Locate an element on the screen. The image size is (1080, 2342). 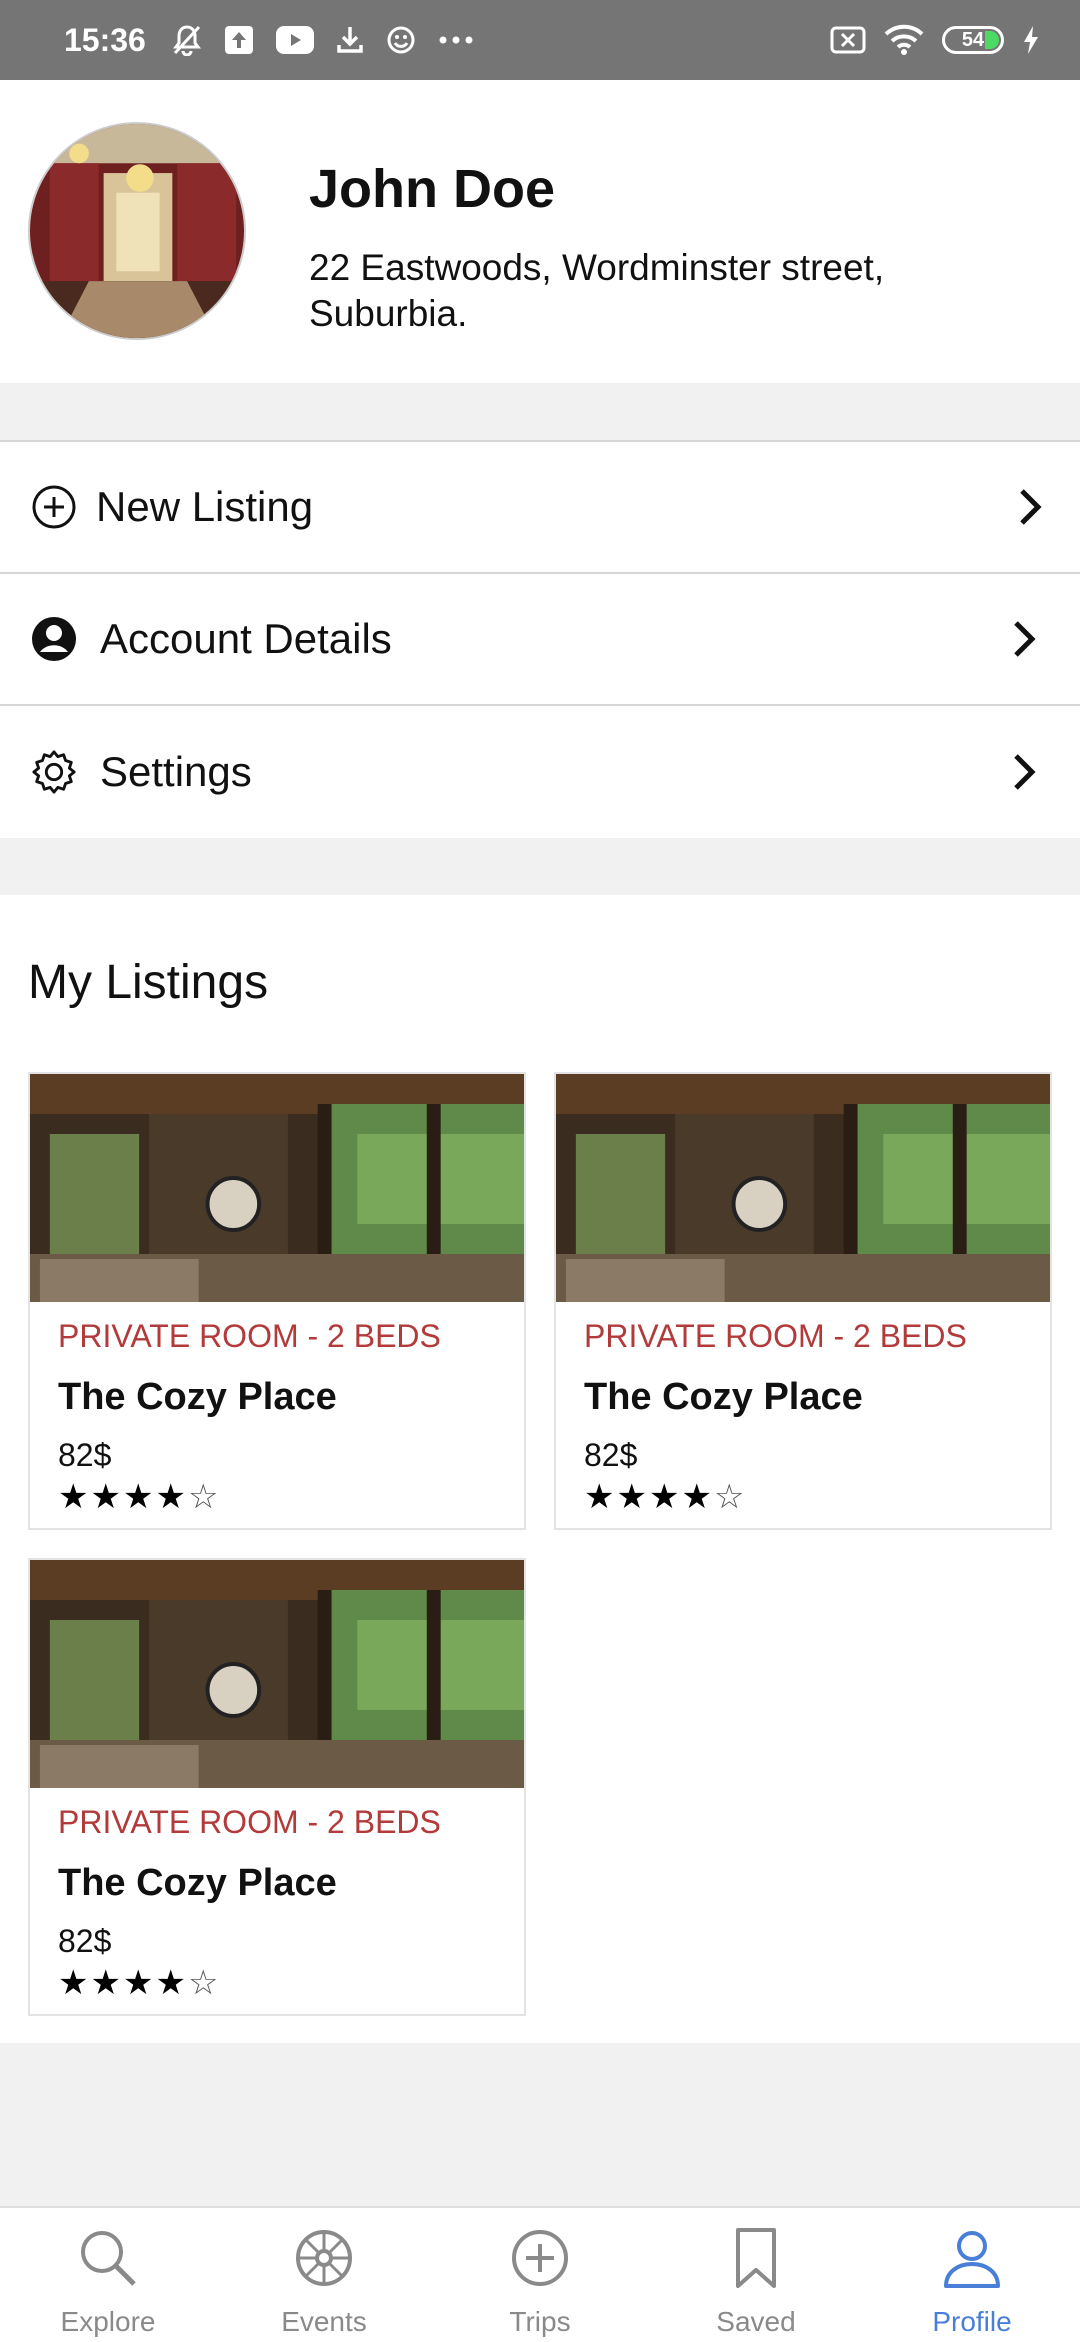
download-icon is located at coordinates (350, 40).